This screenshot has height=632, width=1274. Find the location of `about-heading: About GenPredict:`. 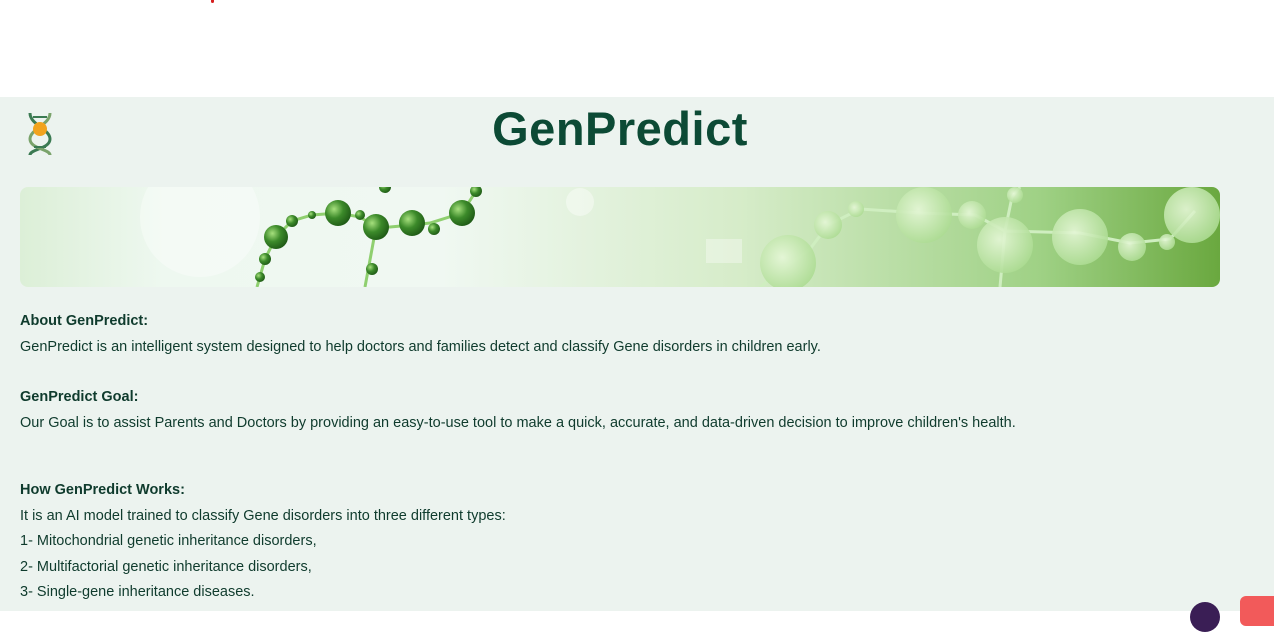

about-heading: About GenPredict: is located at coordinates (84, 321).